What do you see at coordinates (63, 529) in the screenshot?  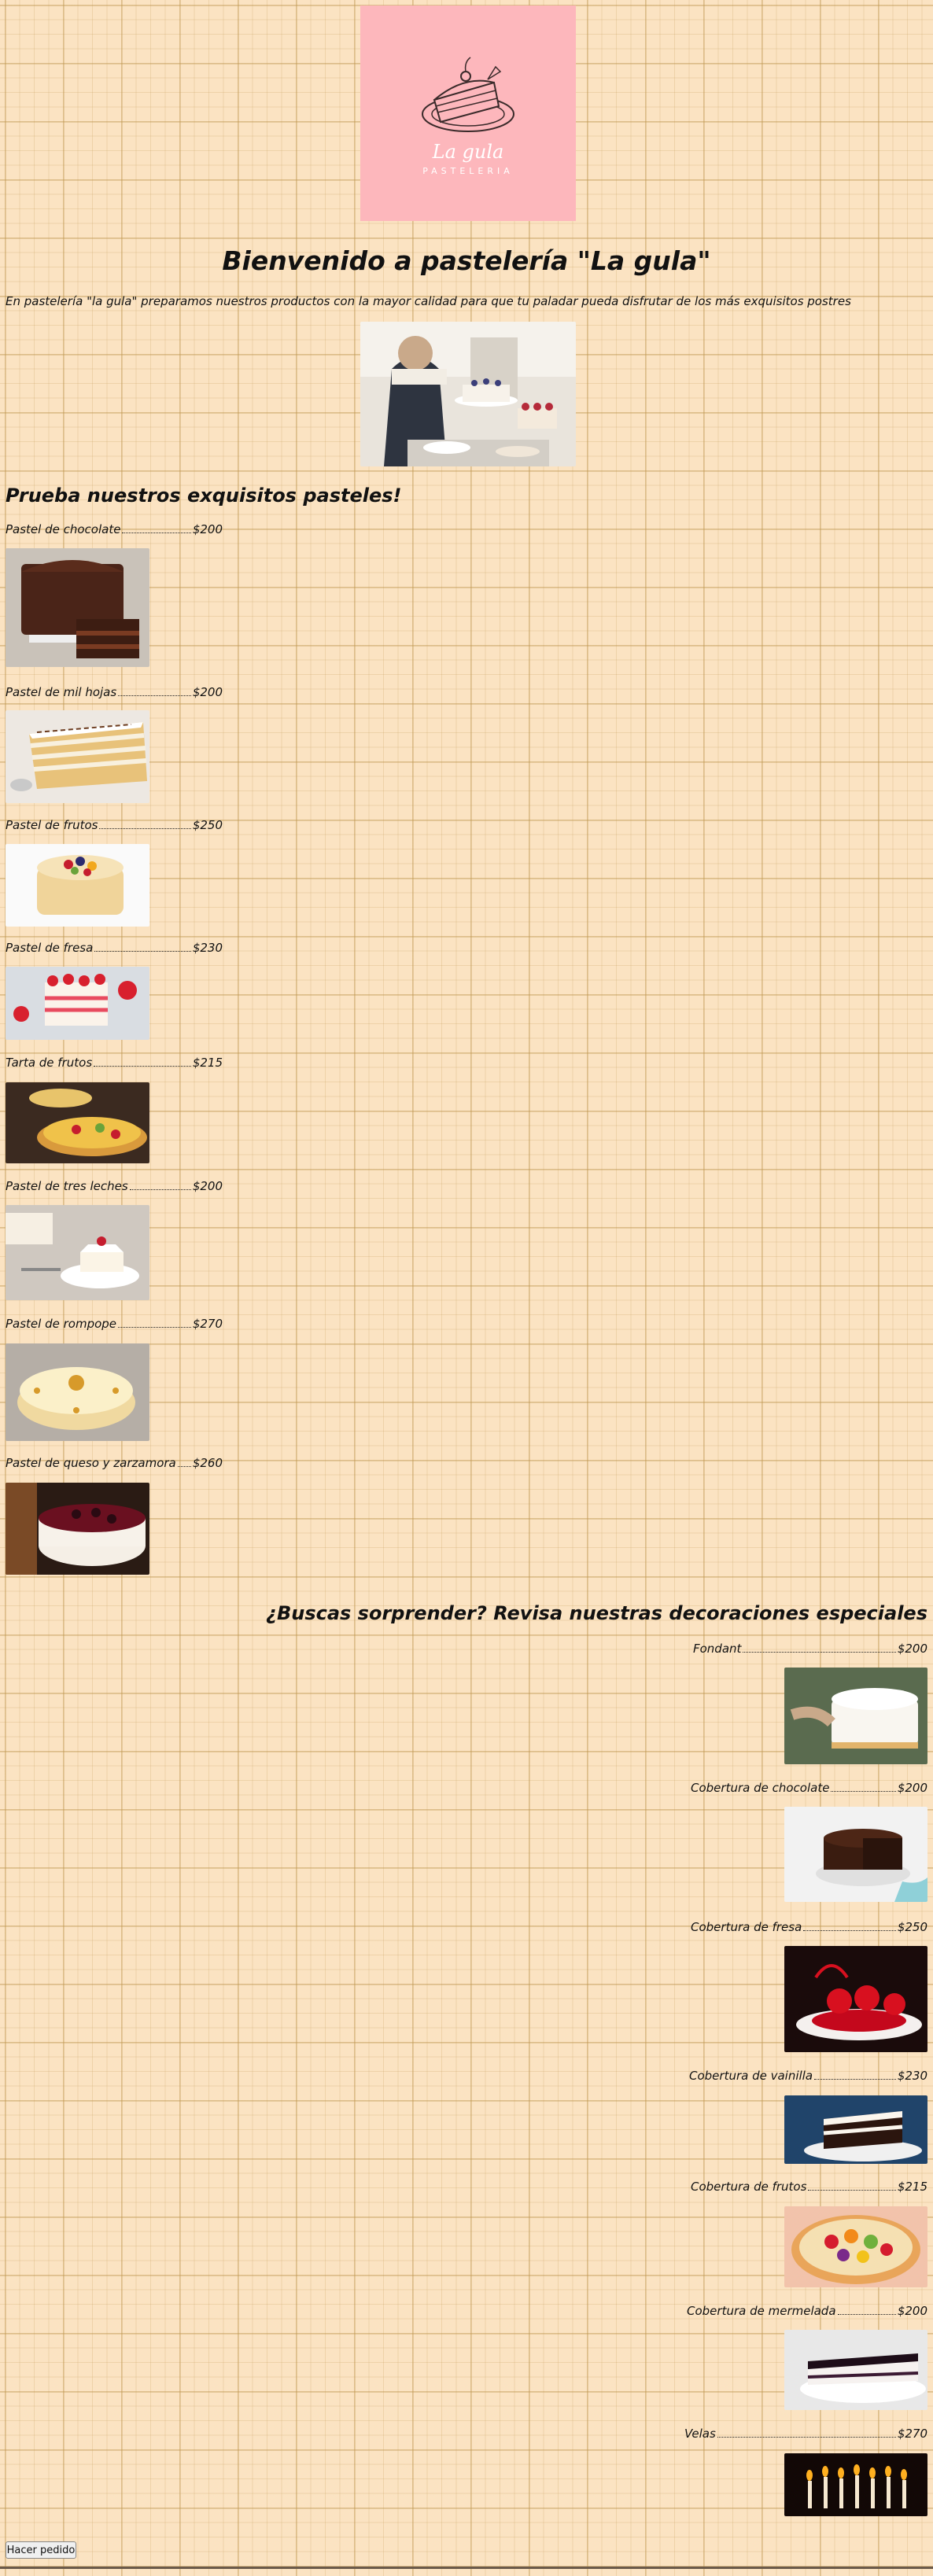 I see `item-name: Pastel de chocolate` at bounding box center [63, 529].